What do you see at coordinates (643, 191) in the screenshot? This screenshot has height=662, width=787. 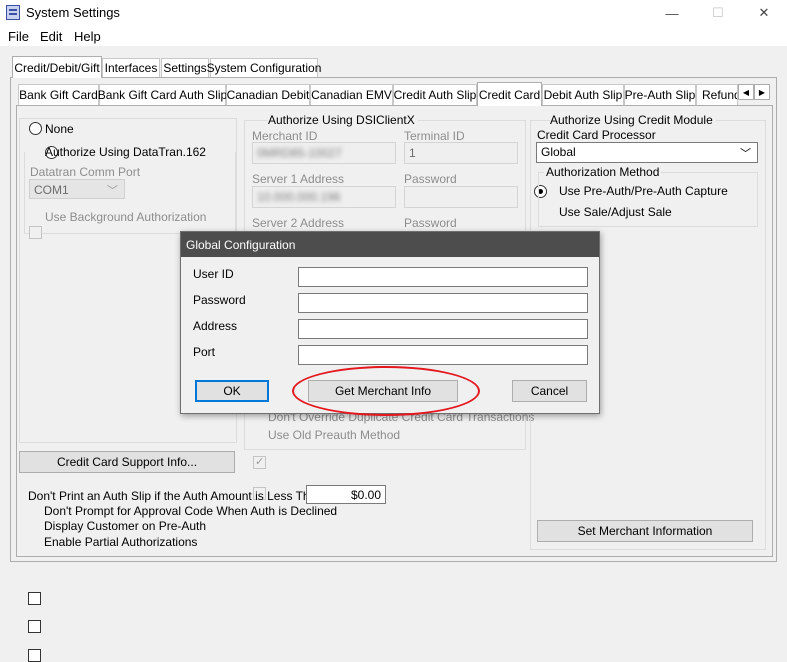 I see `preauth-label: Use Pre-Auth/Pre-Auth Capture` at bounding box center [643, 191].